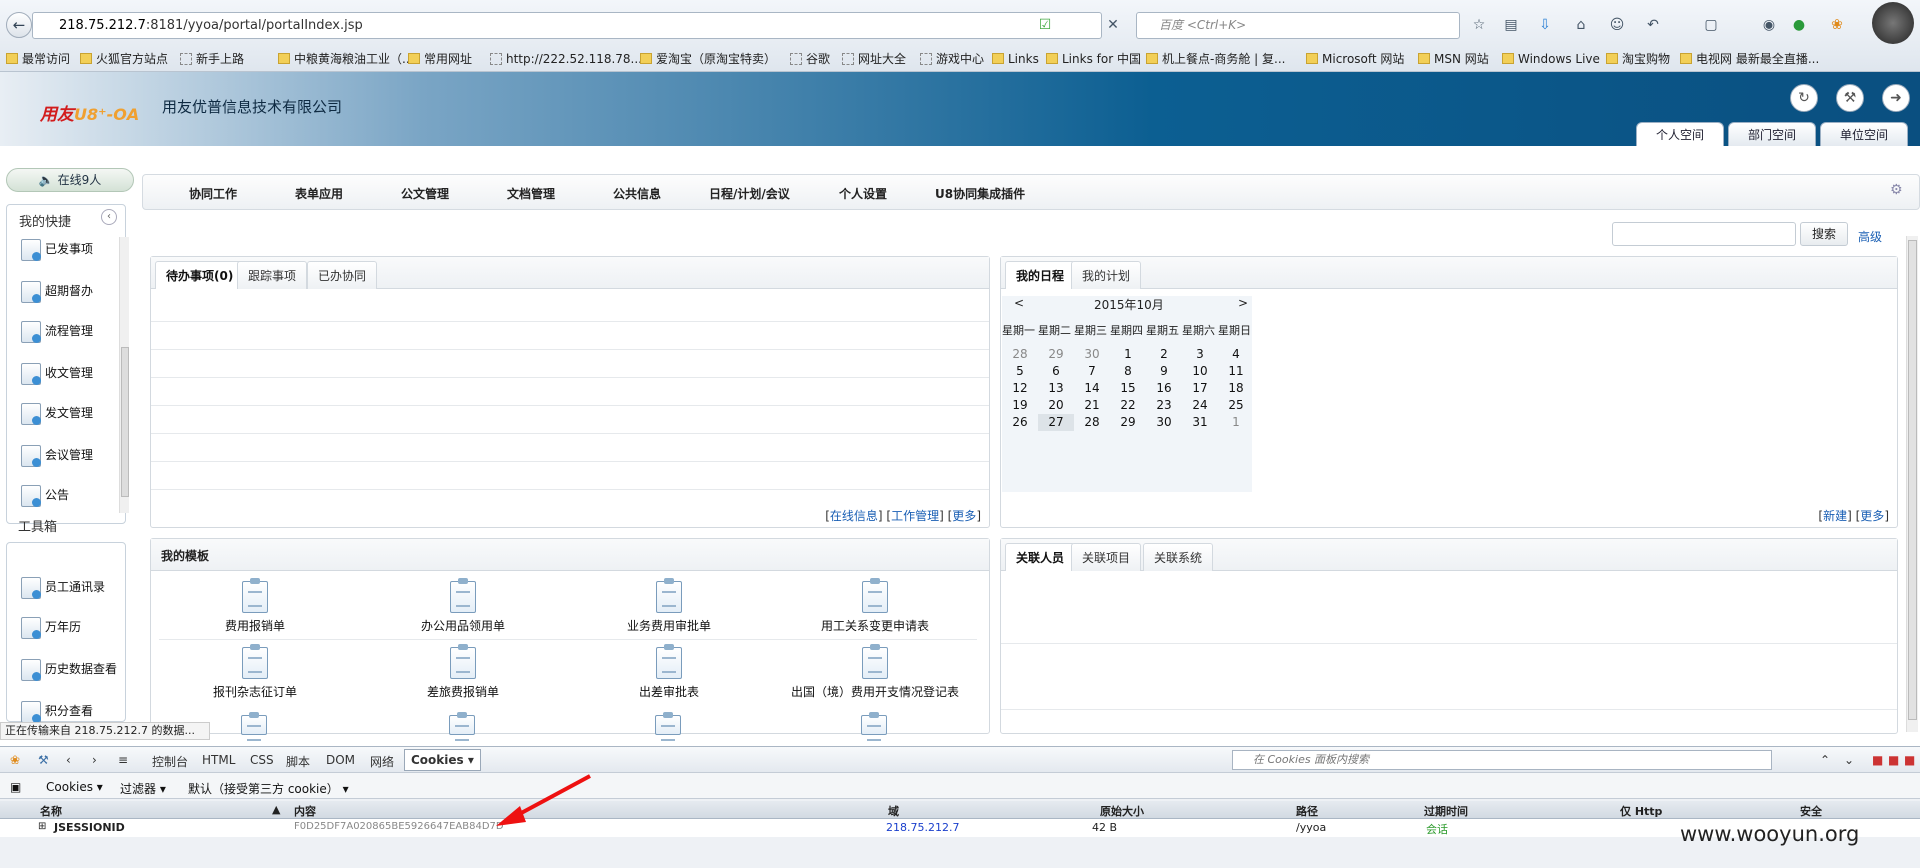 The image size is (1920, 868). What do you see at coordinates (1113, 25) in the screenshot?
I see `stop-icon: ✕` at bounding box center [1113, 25].